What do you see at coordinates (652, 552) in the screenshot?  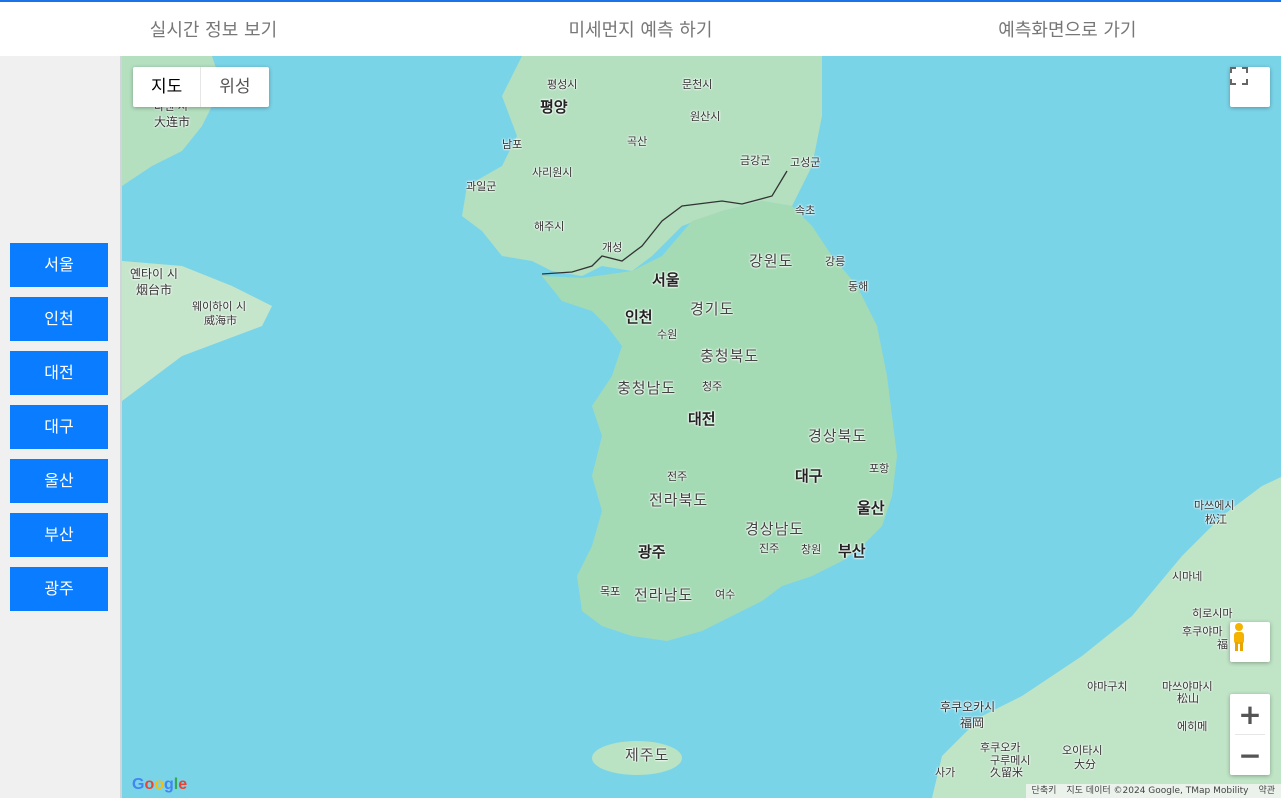 I see `label-gwangju: 광주` at bounding box center [652, 552].